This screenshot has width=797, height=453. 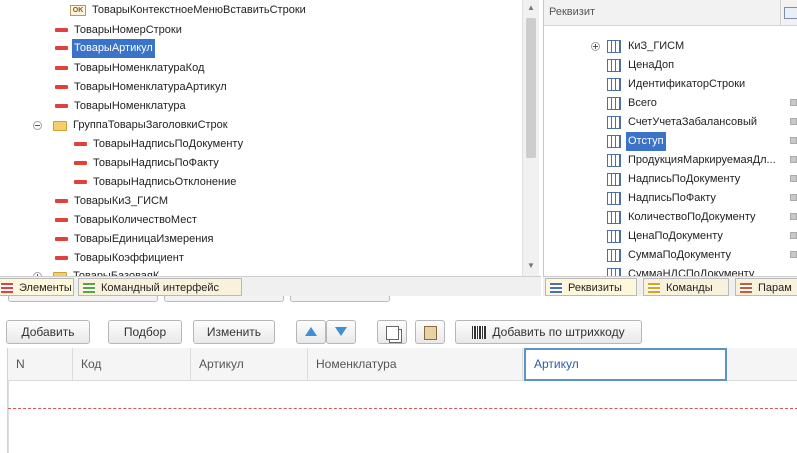 I want to click on tab-label: Командный интерфейс, so click(x=160, y=288).